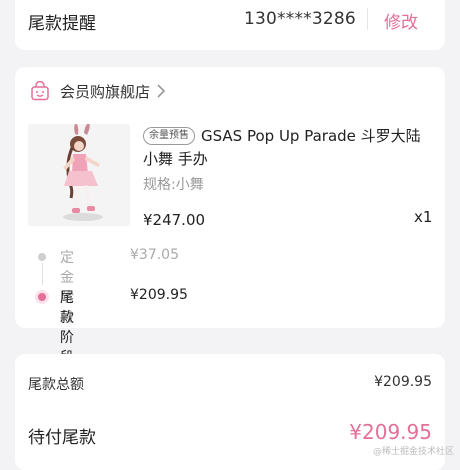 The height and width of the screenshot is (470, 460). What do you see at coordinates (42, 274) in the screenshot?
I see `stage-connector` at bounding box center [42, 274].